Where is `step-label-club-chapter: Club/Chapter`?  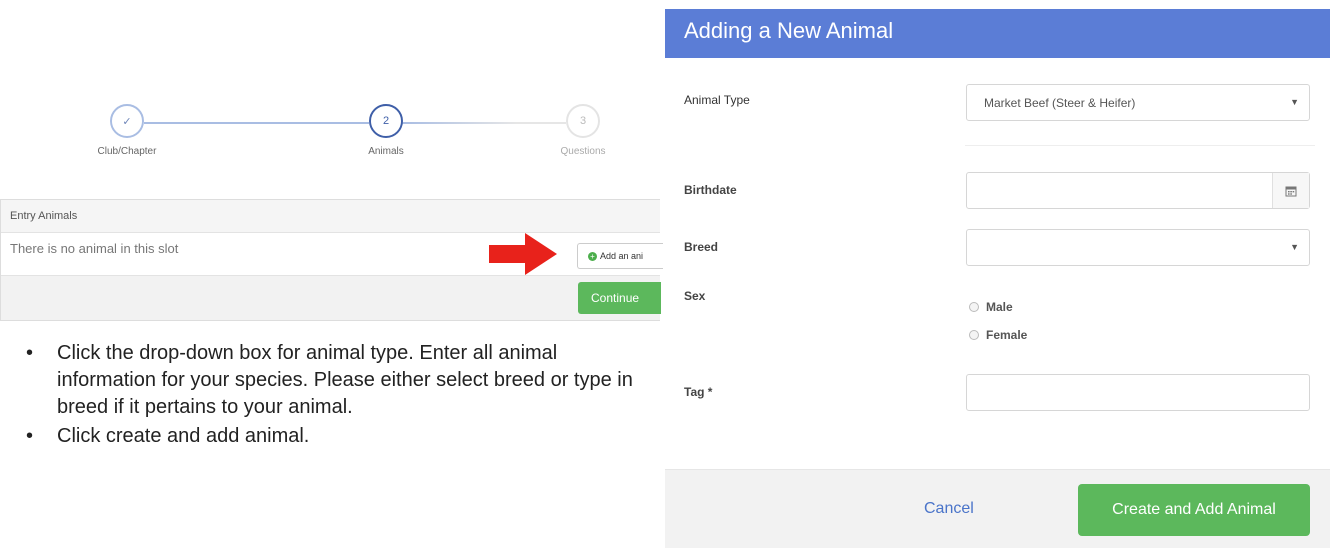 step-label-club-chapter: Club/Chapter is located at coordinates (127, 151).